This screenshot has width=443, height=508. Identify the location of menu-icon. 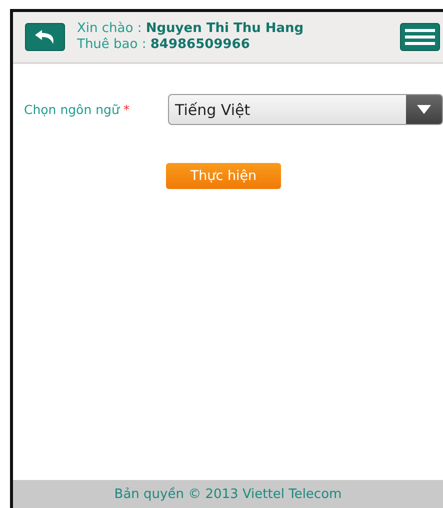
(420, 37).